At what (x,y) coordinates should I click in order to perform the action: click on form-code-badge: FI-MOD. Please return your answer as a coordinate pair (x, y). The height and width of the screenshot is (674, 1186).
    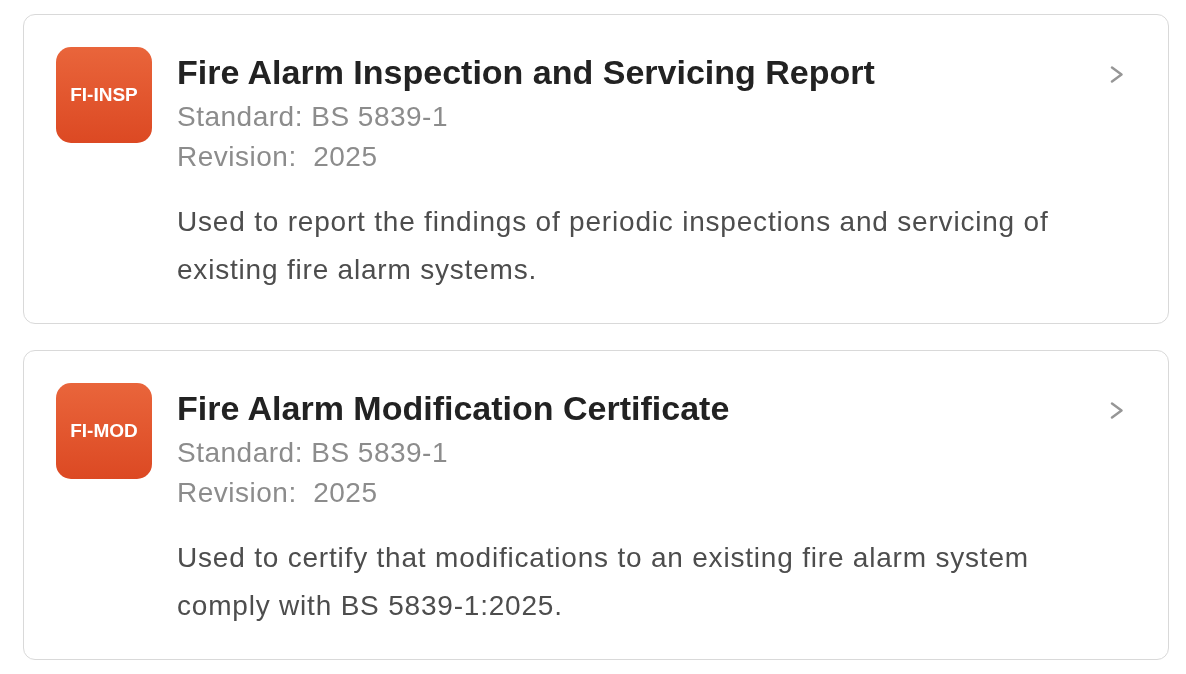
    Looking at the image, I should click on (104, 431).